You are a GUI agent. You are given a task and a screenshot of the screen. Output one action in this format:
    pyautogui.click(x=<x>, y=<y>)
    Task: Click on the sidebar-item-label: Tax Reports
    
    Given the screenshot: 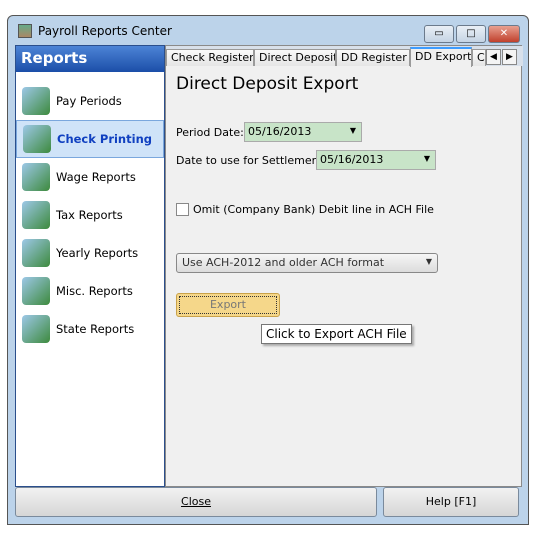 What is the action you would take?
    pyautogui.click(x=89, y=215)
    